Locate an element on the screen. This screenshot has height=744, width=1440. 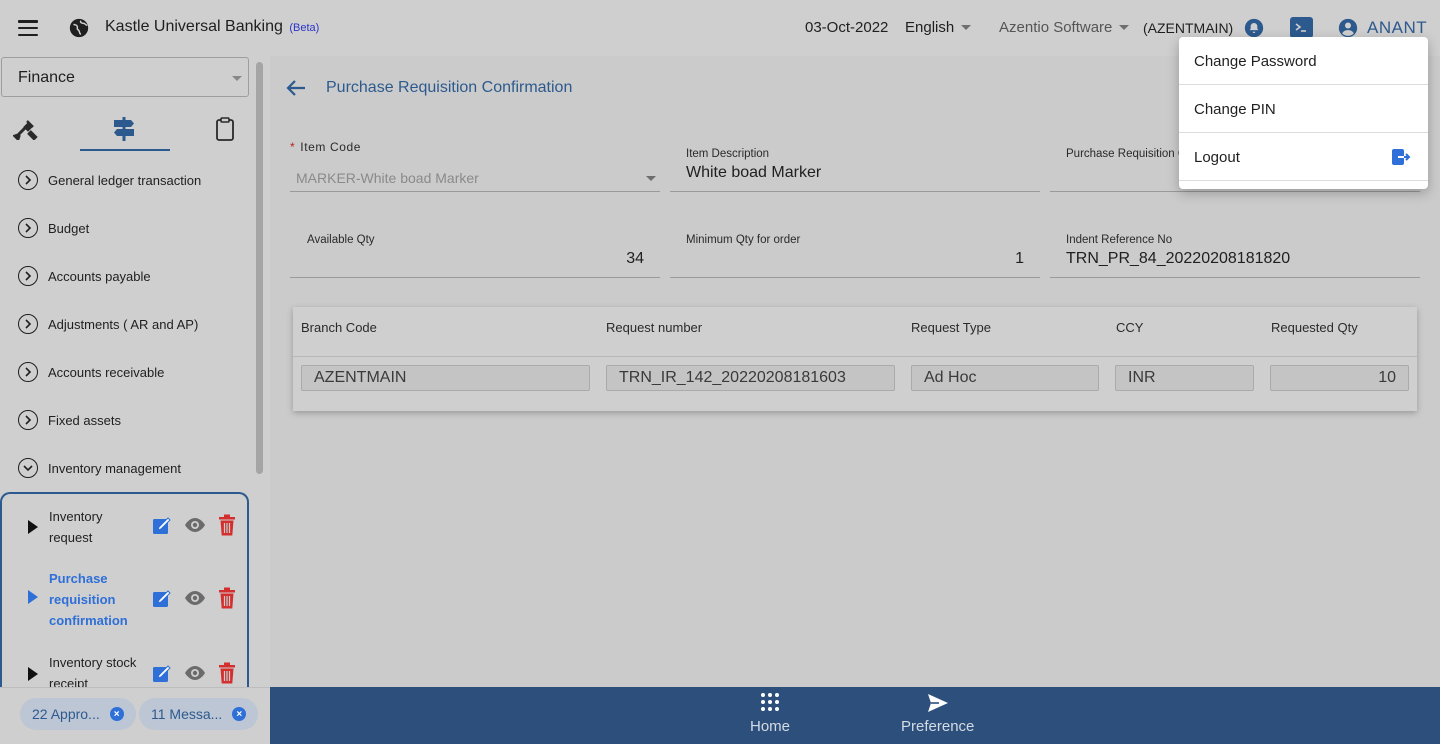
change-password-menu-item: Change Password is located at coordinates (1303, 61).